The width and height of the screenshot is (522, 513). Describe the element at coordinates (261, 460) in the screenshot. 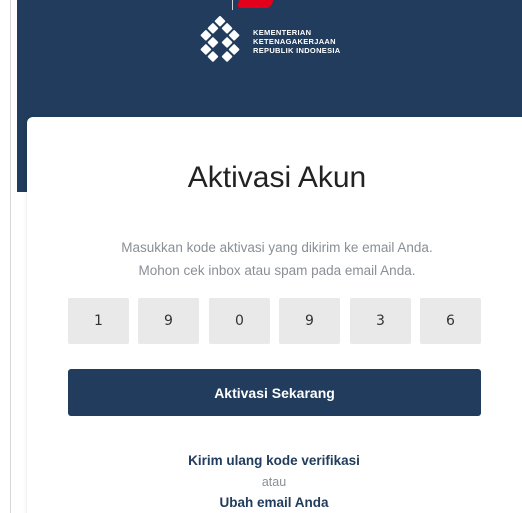

I see `resend-code-link: Kirim ulang kode verifikasi` at that location.